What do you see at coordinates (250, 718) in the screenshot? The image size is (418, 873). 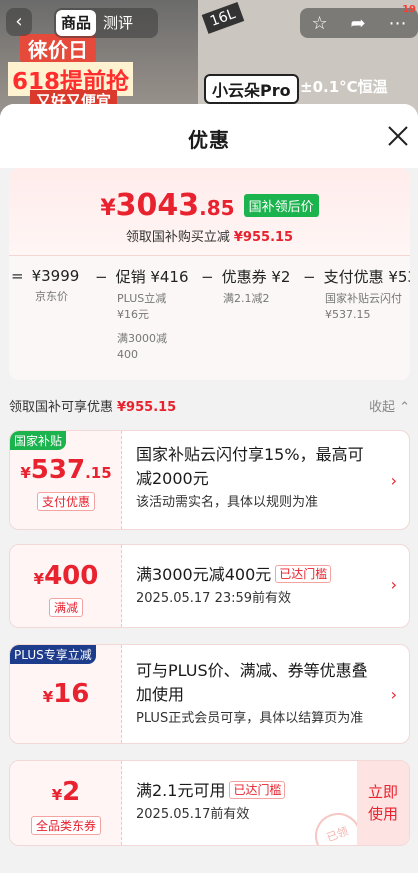 I see `coupon-desc: PLUS正式会员可享，具体以结算页为准` at bounding box center [250, 718].